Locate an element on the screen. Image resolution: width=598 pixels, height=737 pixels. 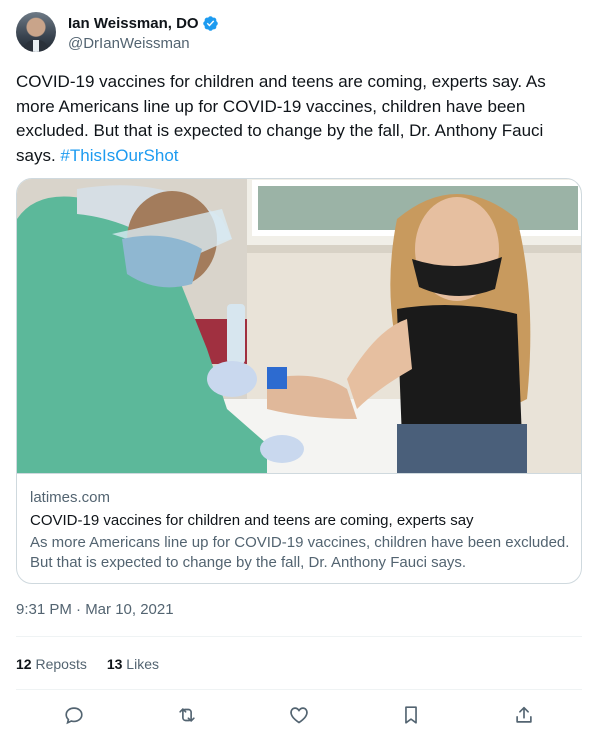
like-button is located at coordinates (299, 715).